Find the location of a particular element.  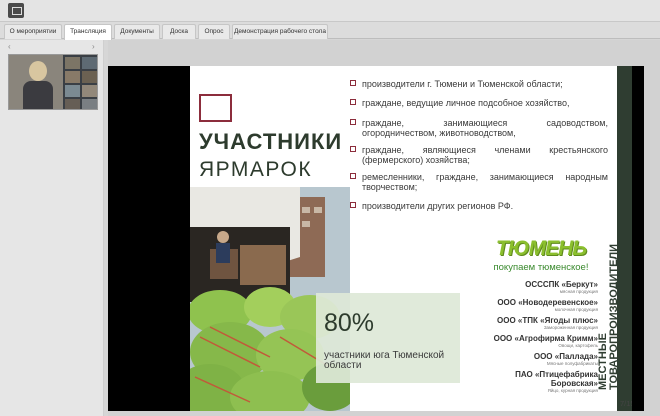

logo-word: ТЮМЕНЬ is located at coordinates (541, 248).